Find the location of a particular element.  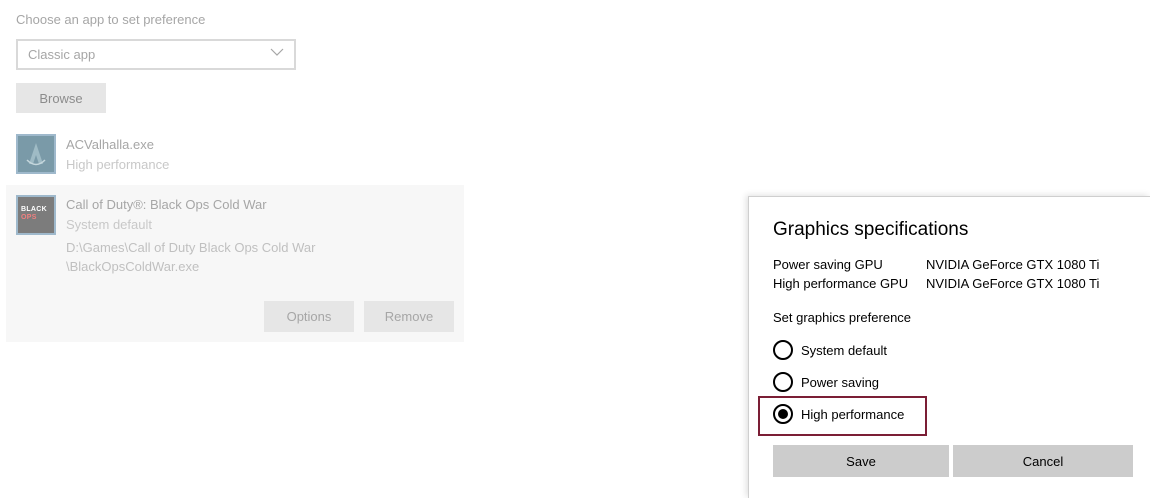

app-path-line-1: D:\Games\Call of Duty Black Ops Cold War is located at coordinates (191, 247).